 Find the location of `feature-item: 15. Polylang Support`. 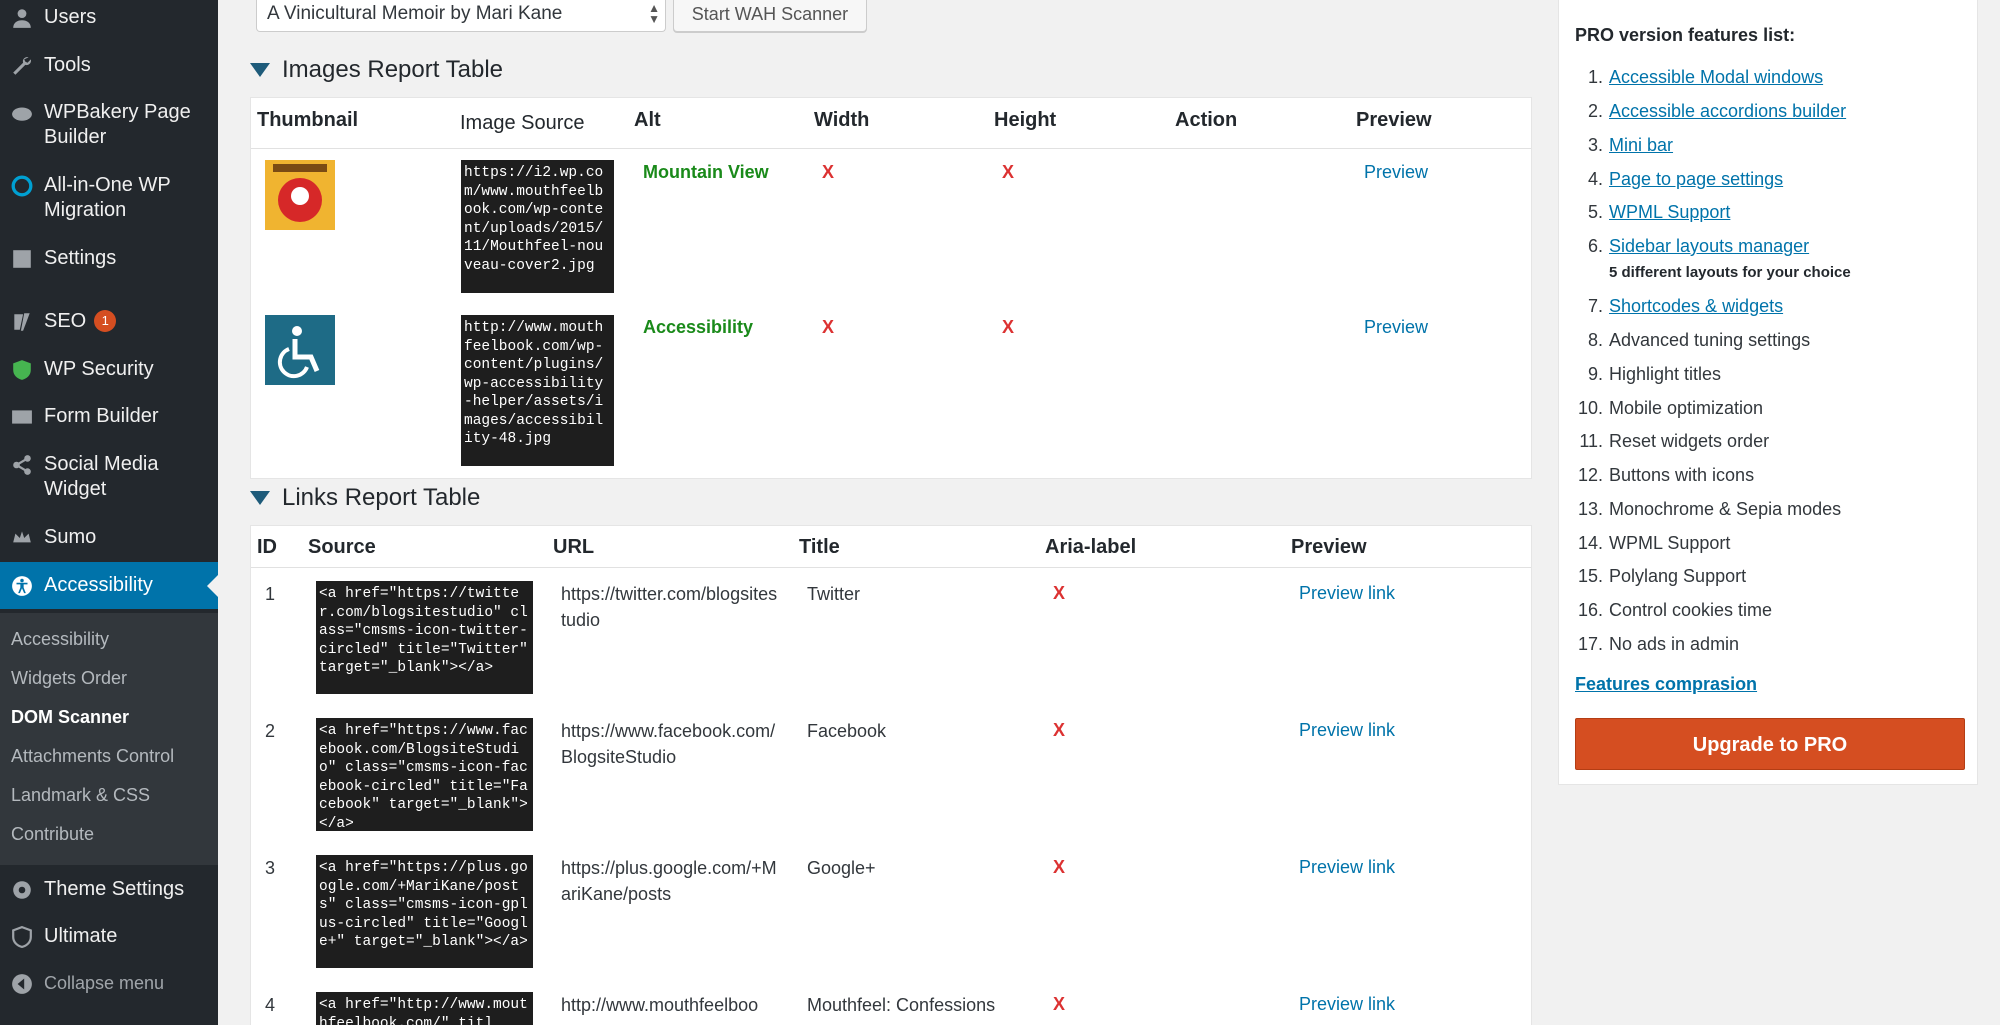

feature-item: 15. Polylang Support is located at coordinates (1662, 576).